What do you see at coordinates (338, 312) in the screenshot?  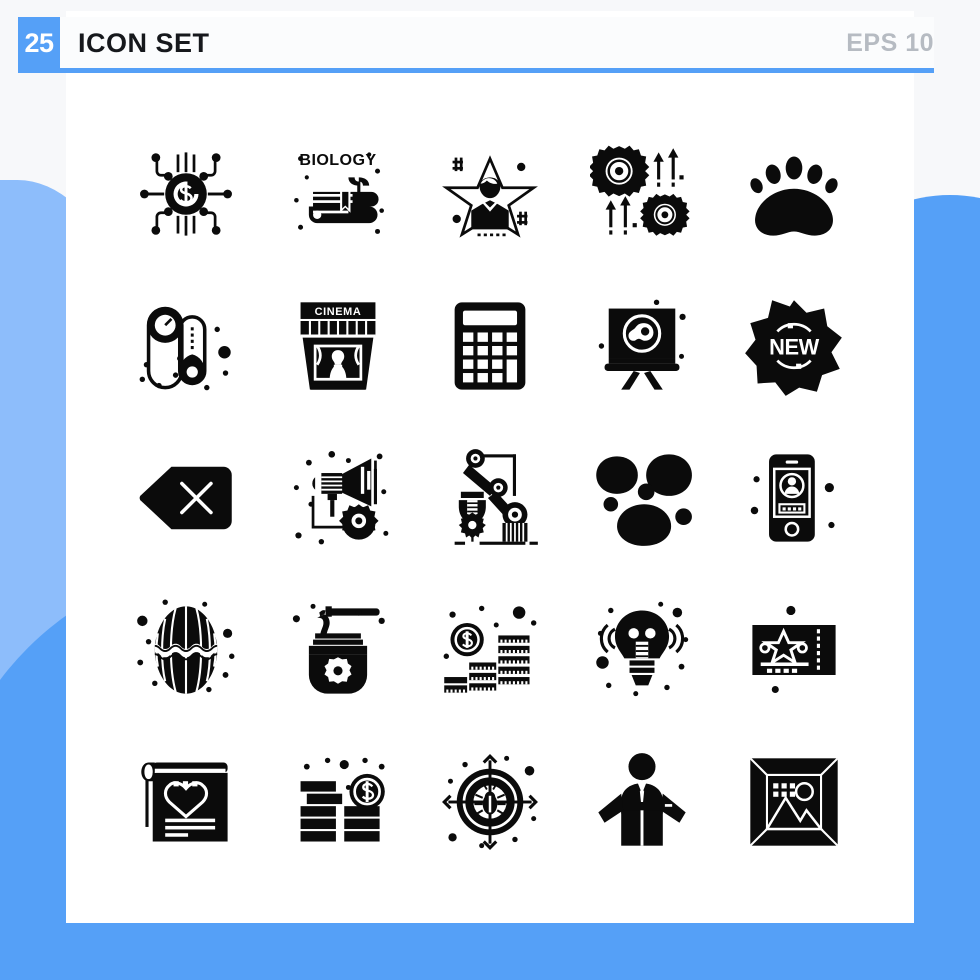 I see `svg-text: CINEMA` at bounding box center [338, 312].